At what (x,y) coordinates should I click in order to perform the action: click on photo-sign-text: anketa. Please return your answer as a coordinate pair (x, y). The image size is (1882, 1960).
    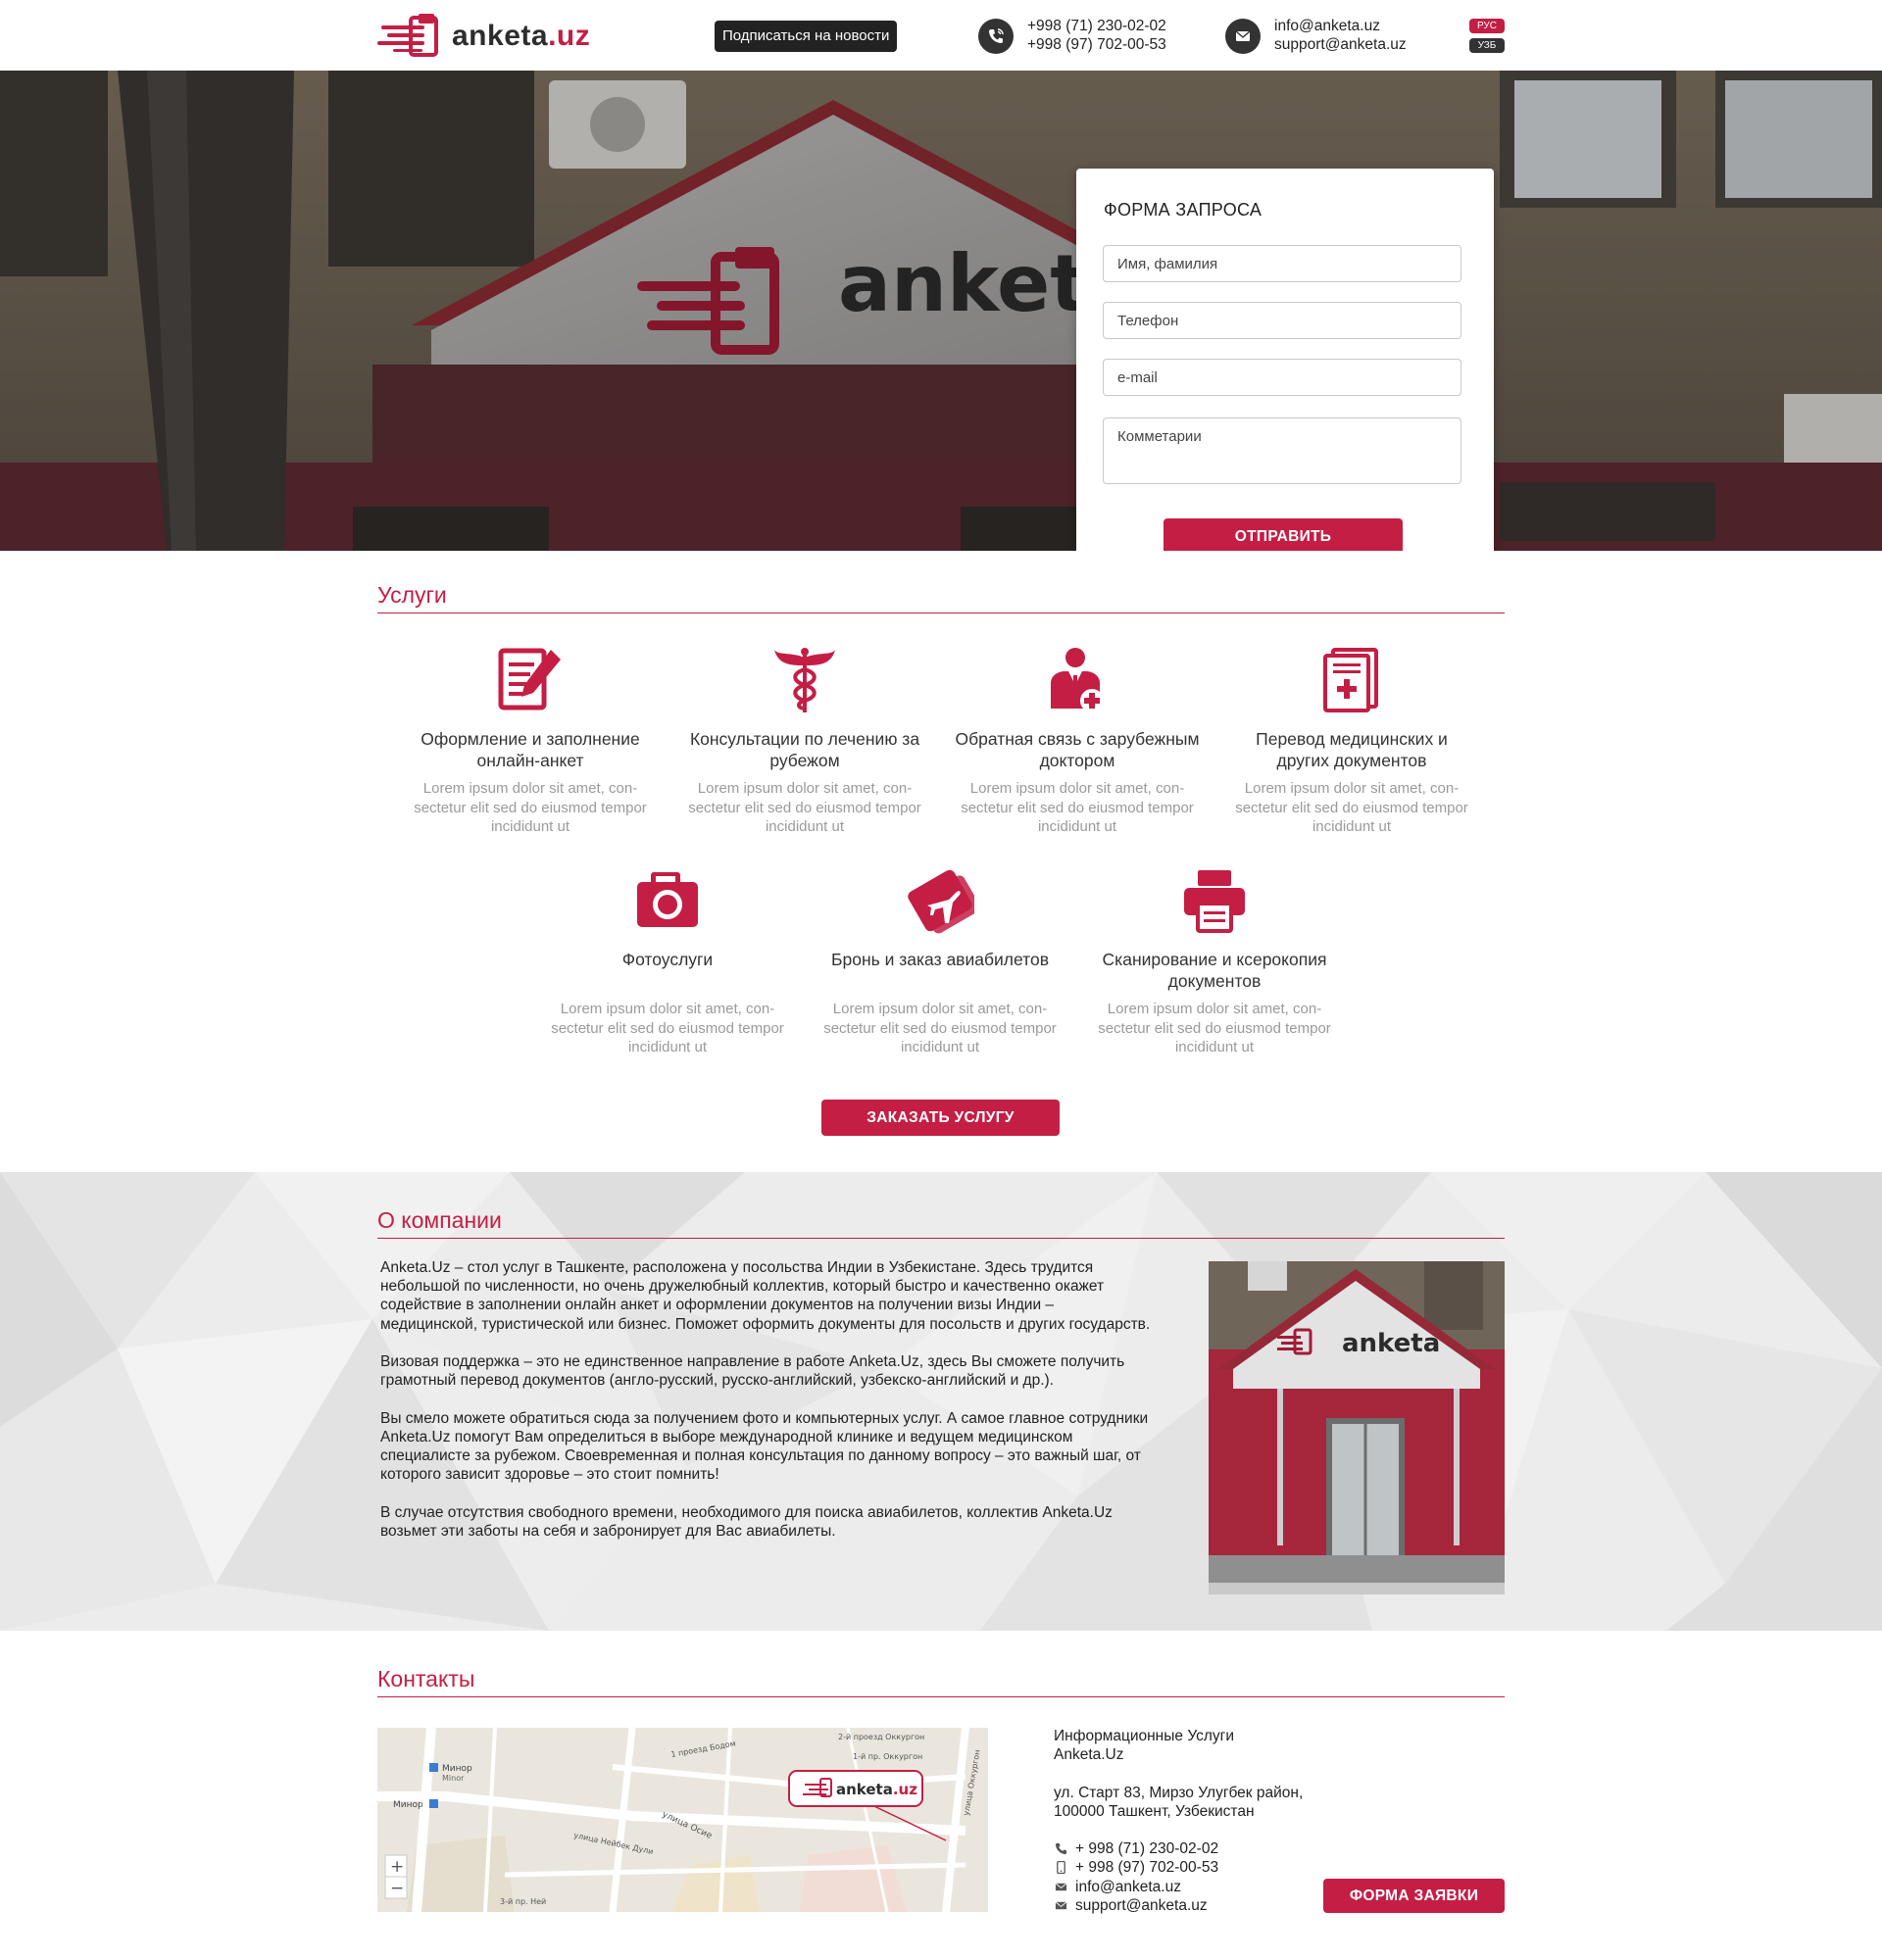
    Looking at the image, I should click on (1391, 1343).